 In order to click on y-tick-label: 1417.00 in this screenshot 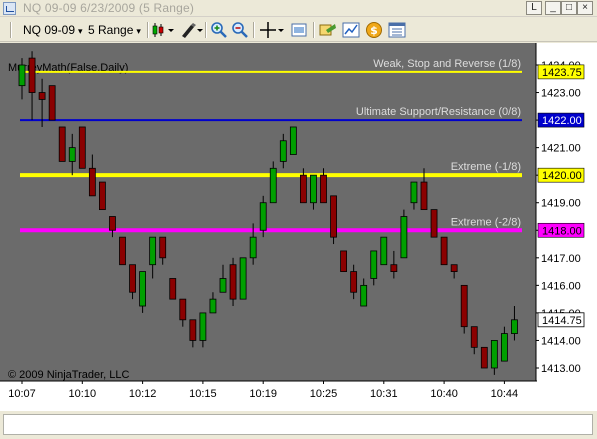, I will do `click(561, 259)`.